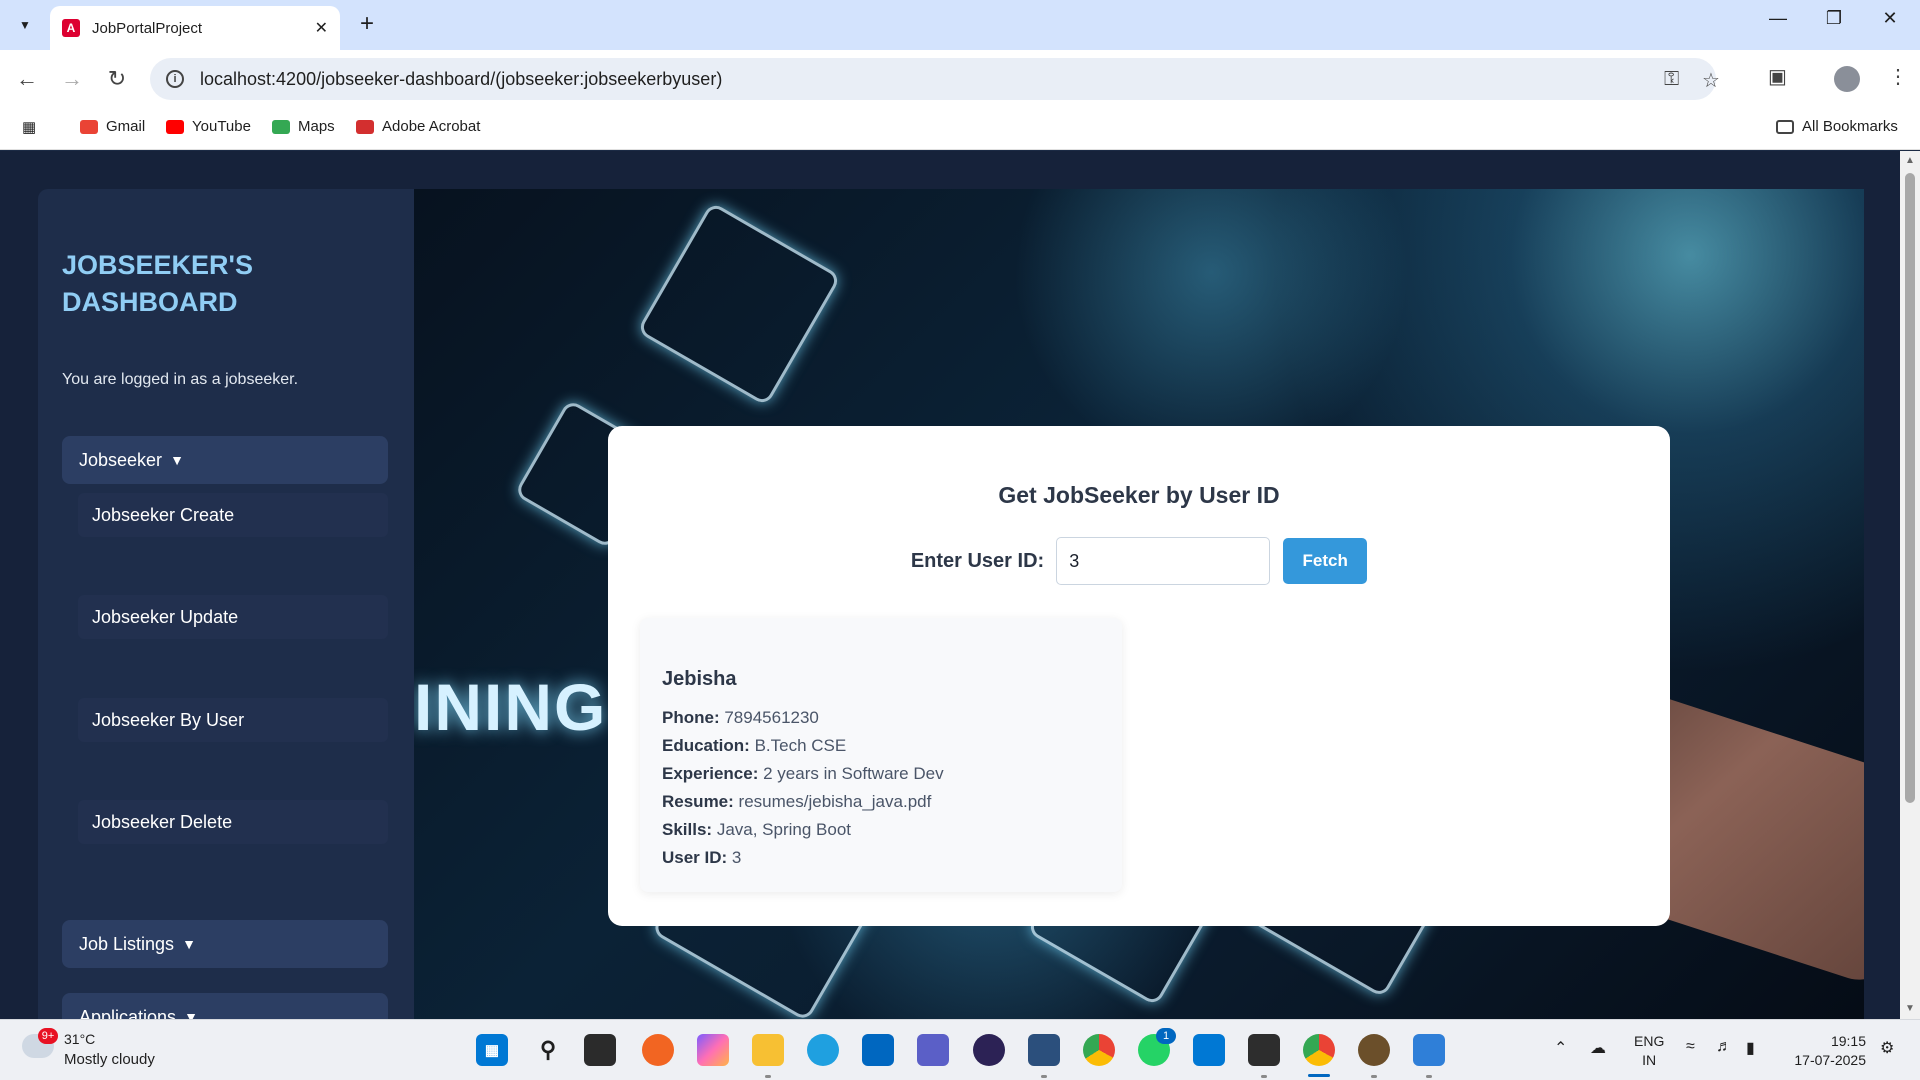 This screenshot has height=1080, width=1920. Describe the element at coordinates (1724, 1047) in the screenshot. I see `volume-icon: ♬` at that location.